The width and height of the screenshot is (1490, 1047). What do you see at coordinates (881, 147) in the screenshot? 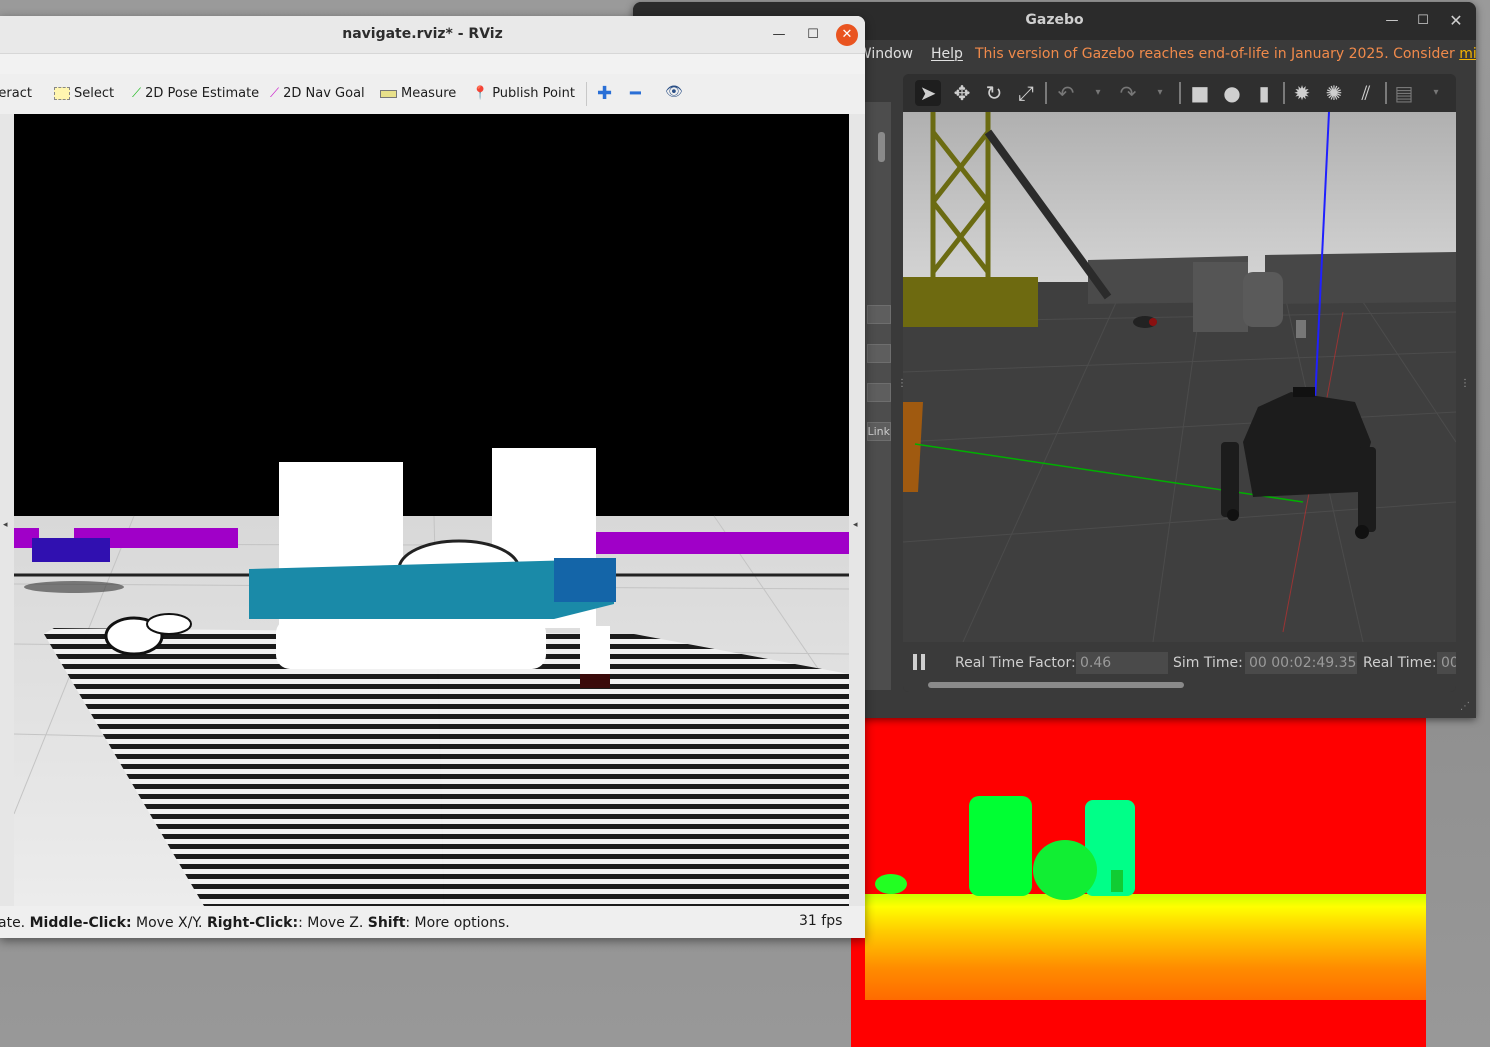
I see `left-panel-scrollbar` at bounding box center [881, 147].